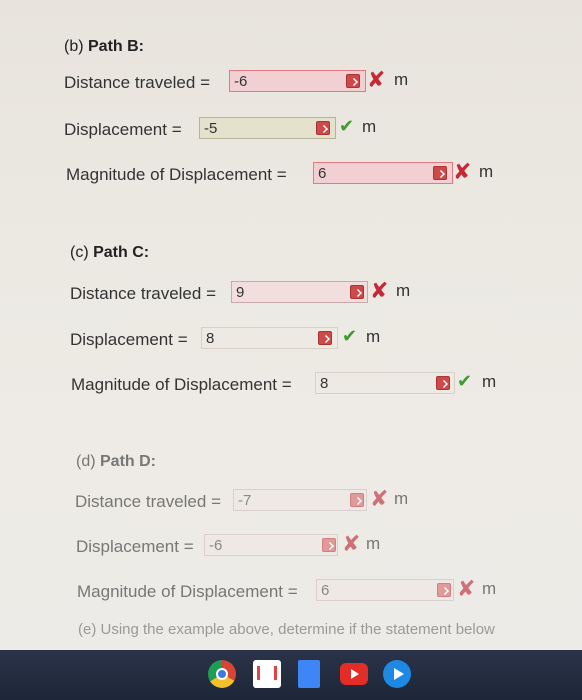 The height and width of the screenshot is (700, 582). What do you see at coordinates (291, 129) in the screenshot?
I see `path-b-displacement-row: Displacement = -5 ✔ m` at bounding box center [291, 129].